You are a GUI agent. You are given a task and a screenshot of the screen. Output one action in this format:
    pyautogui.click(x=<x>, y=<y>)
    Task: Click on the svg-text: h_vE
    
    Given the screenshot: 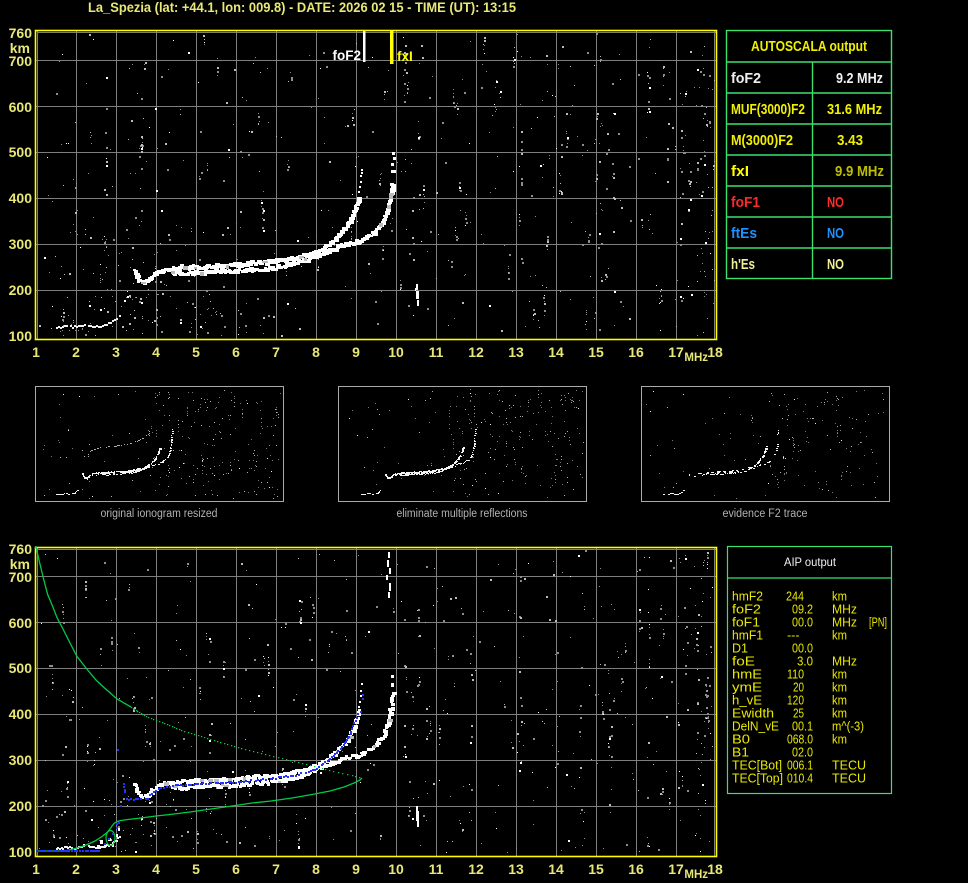 What is the action you would take?
    pyautogui.click(x=747, y=701)
    